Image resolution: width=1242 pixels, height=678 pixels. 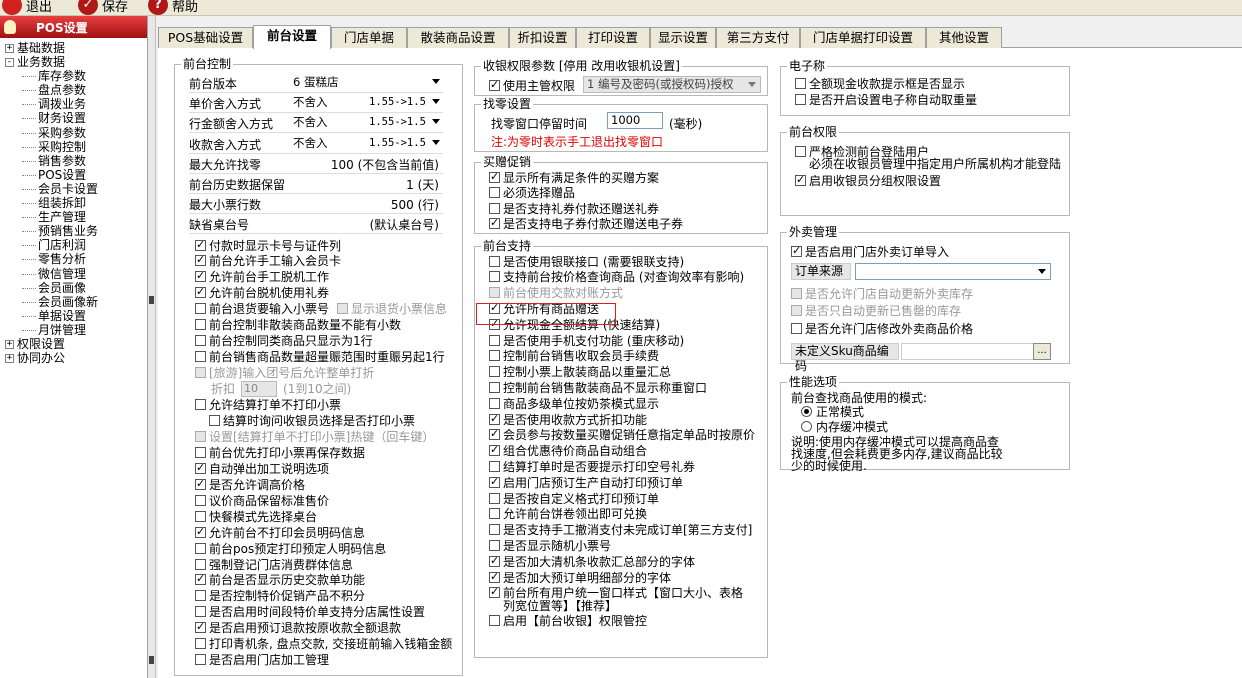 What do you see at coordinates (103, 7) in the screenshot?
I see `save-button: ✓ 保存` at bounding box center [103, 7].